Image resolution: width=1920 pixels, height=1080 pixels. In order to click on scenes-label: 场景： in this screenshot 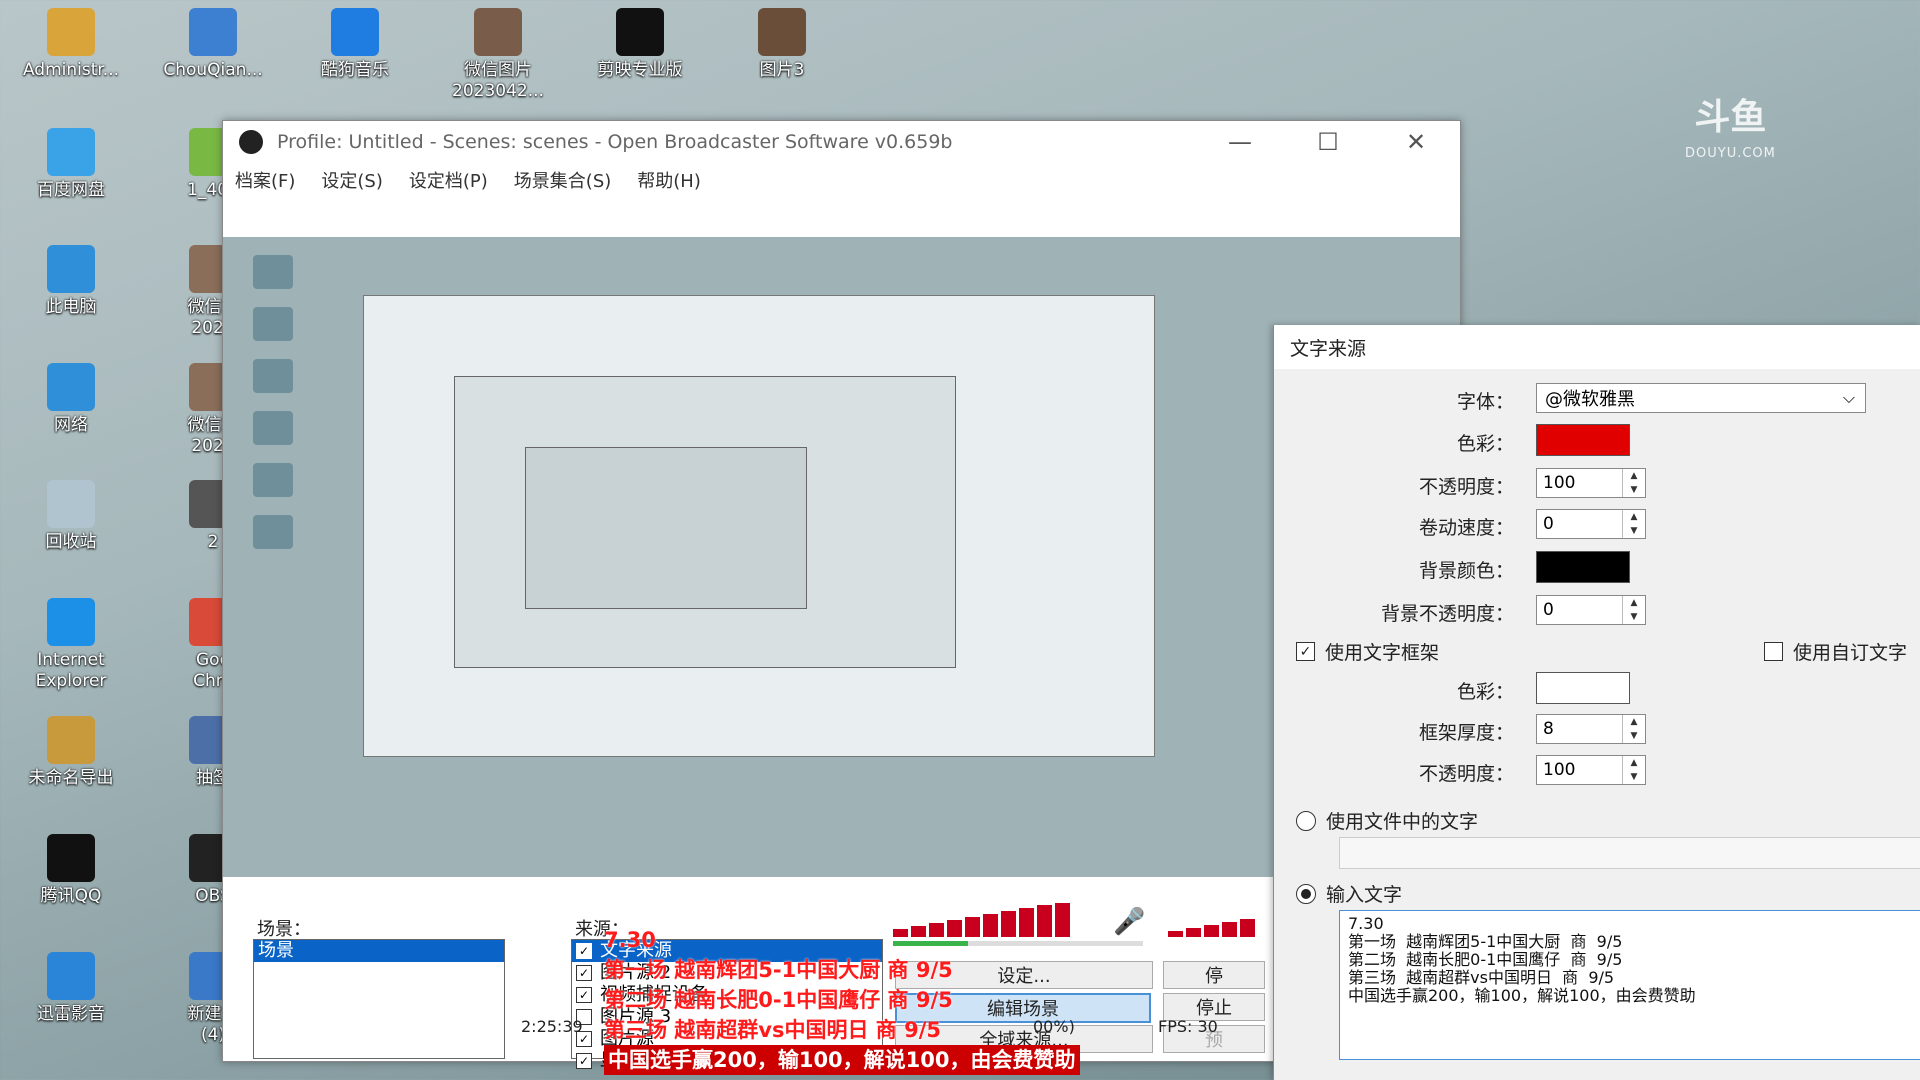, I will do `click(284, 929)`.